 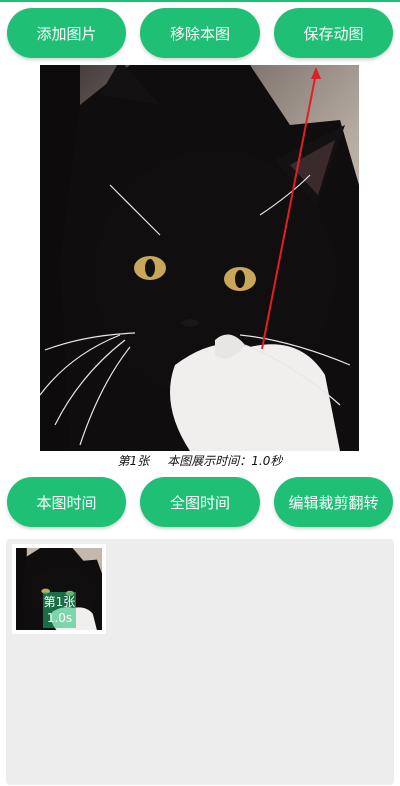 I want to click on thumbnail-badge: 第1张 1.0s, so click(x=59, y=610).